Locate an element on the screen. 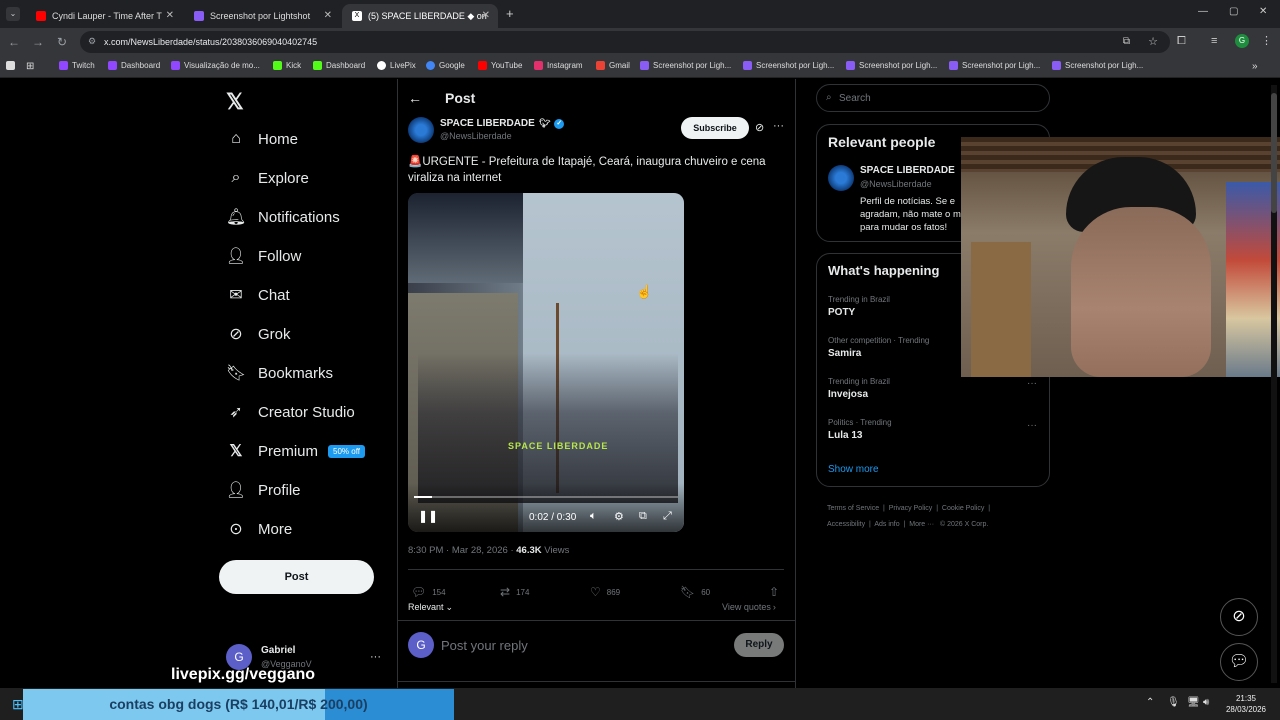 The image size is (1280, 720). site-info-icon: ⚙ is located at coordinates (92, 41).